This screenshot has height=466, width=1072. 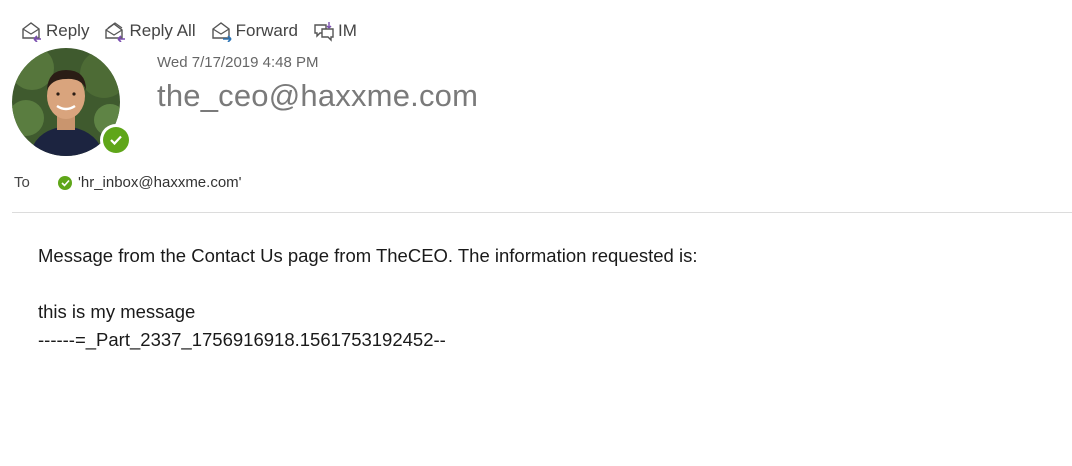 I want to click on presence-indicator, so click(x=116, y=140).